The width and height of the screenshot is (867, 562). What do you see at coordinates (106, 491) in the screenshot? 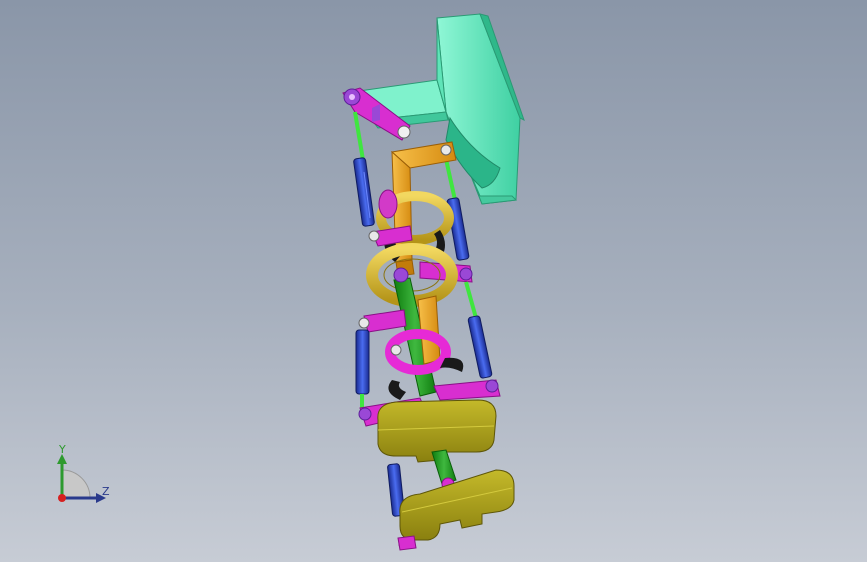
I see `triad-z-label: Z` at bounding box center [106, 491].